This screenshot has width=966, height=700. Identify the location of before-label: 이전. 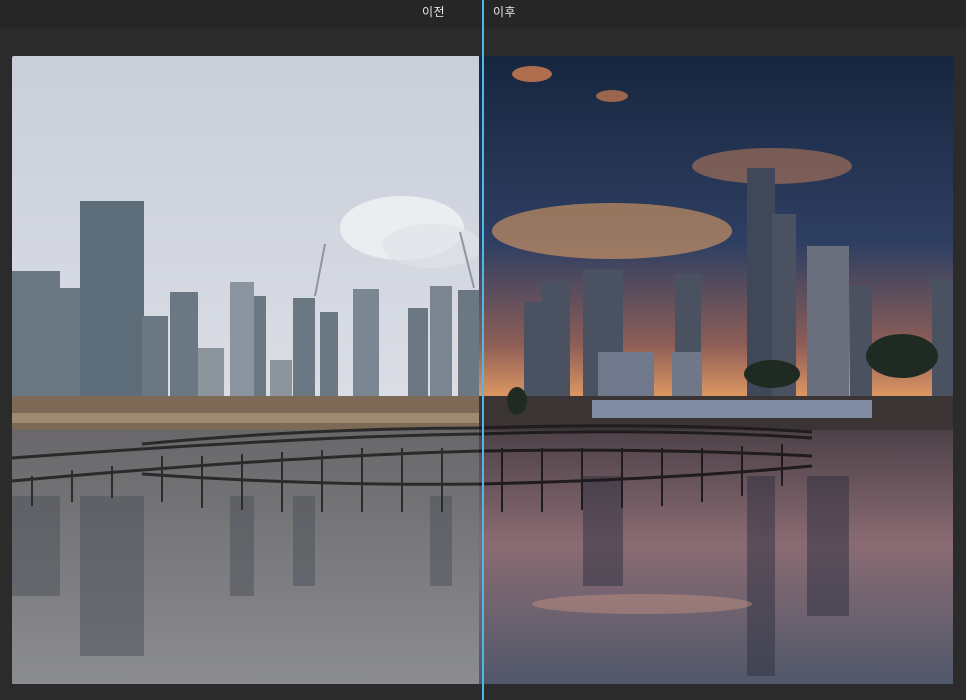
(434, 12).